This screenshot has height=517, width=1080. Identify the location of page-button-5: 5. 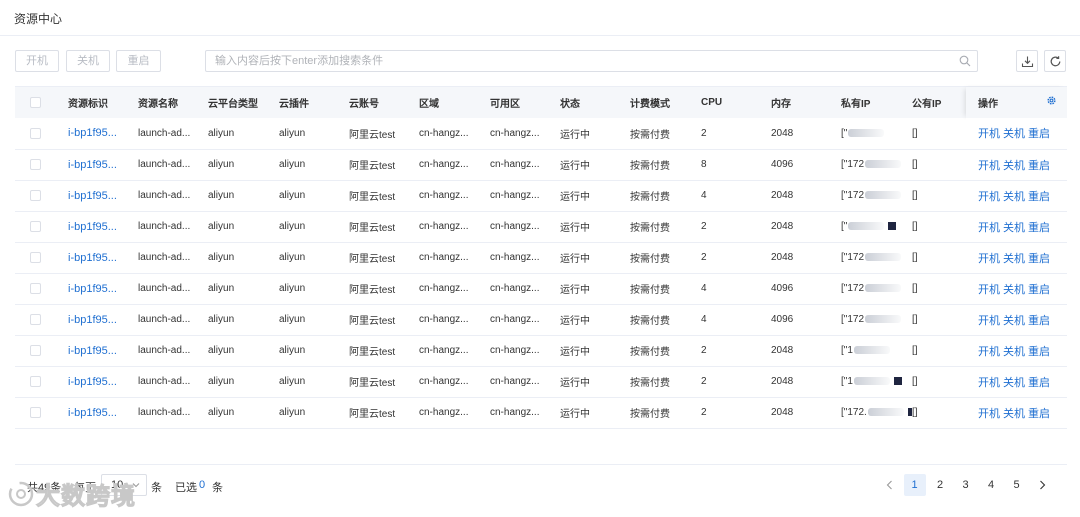
(1017, 485).